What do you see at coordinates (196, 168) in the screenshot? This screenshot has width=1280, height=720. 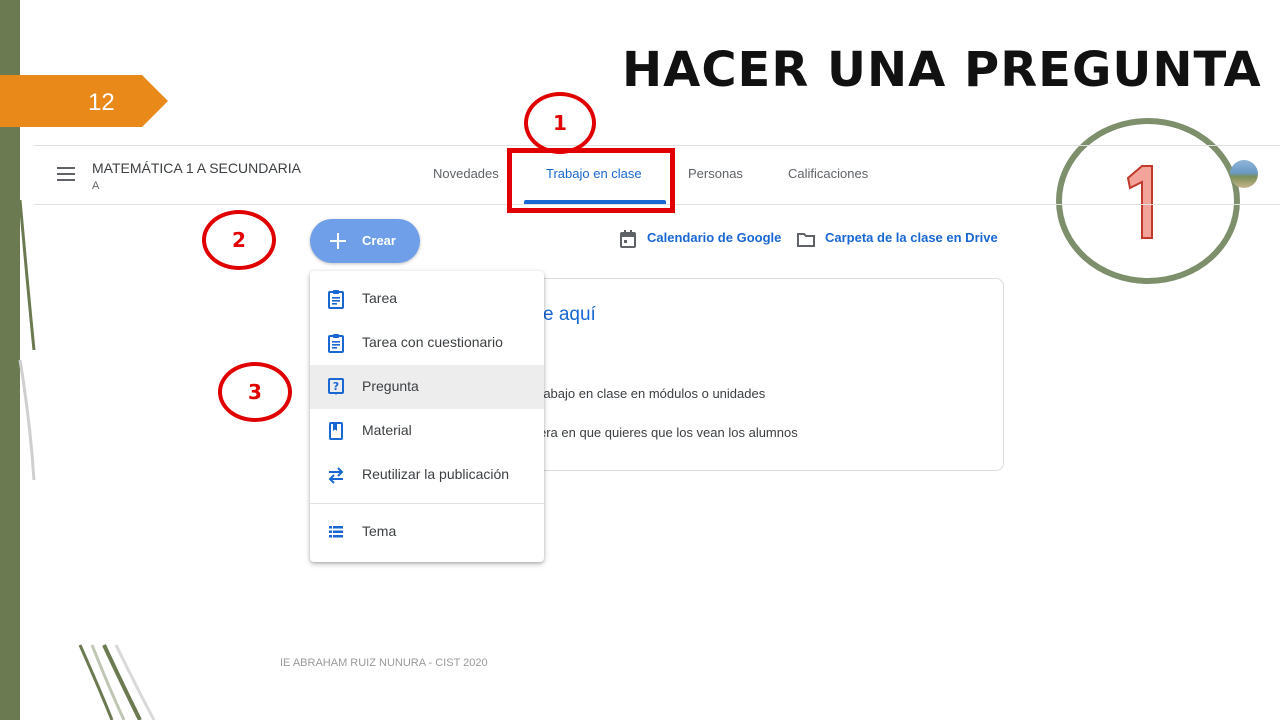 I see `class-name: MATEMÁTICA 1 A SECUNDARIA` at bounding box center [196, 168].